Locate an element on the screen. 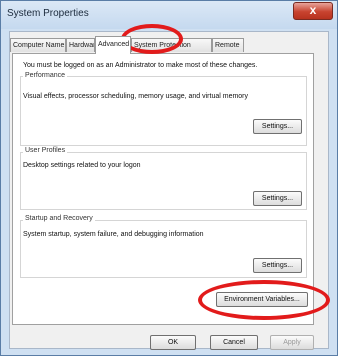 This screenshot has width=338, height=356. performance-label: Performance is located at coordinates (45, 75).